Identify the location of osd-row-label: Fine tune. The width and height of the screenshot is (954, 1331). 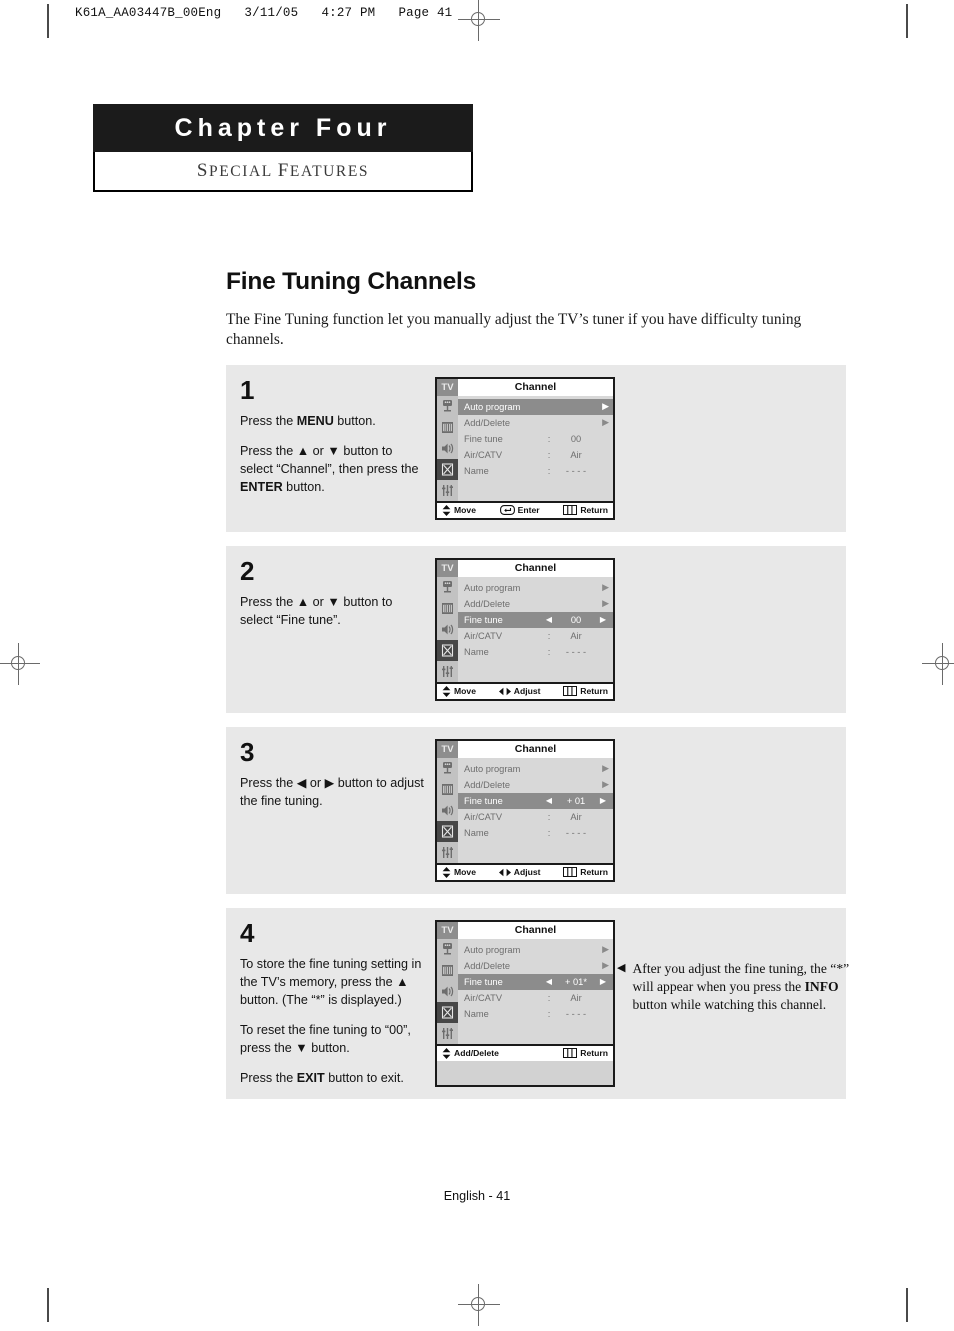
(483, 619).